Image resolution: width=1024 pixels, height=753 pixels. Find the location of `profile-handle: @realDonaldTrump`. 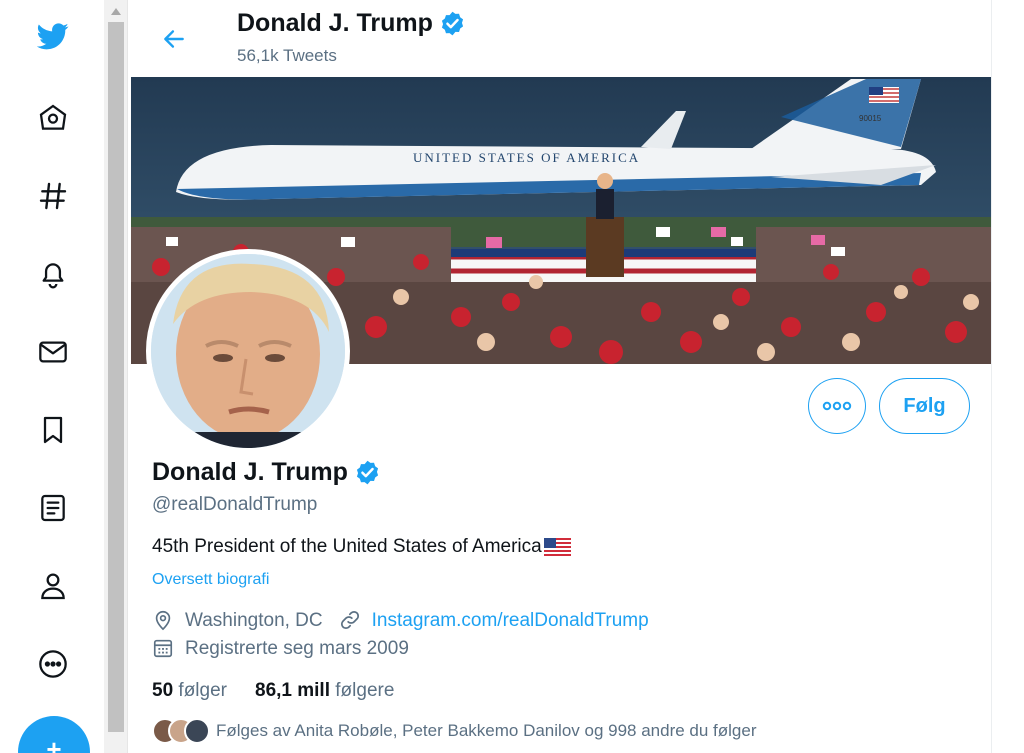

profile-handle: @realDonaldTrump is located at coordinates (235, 504).